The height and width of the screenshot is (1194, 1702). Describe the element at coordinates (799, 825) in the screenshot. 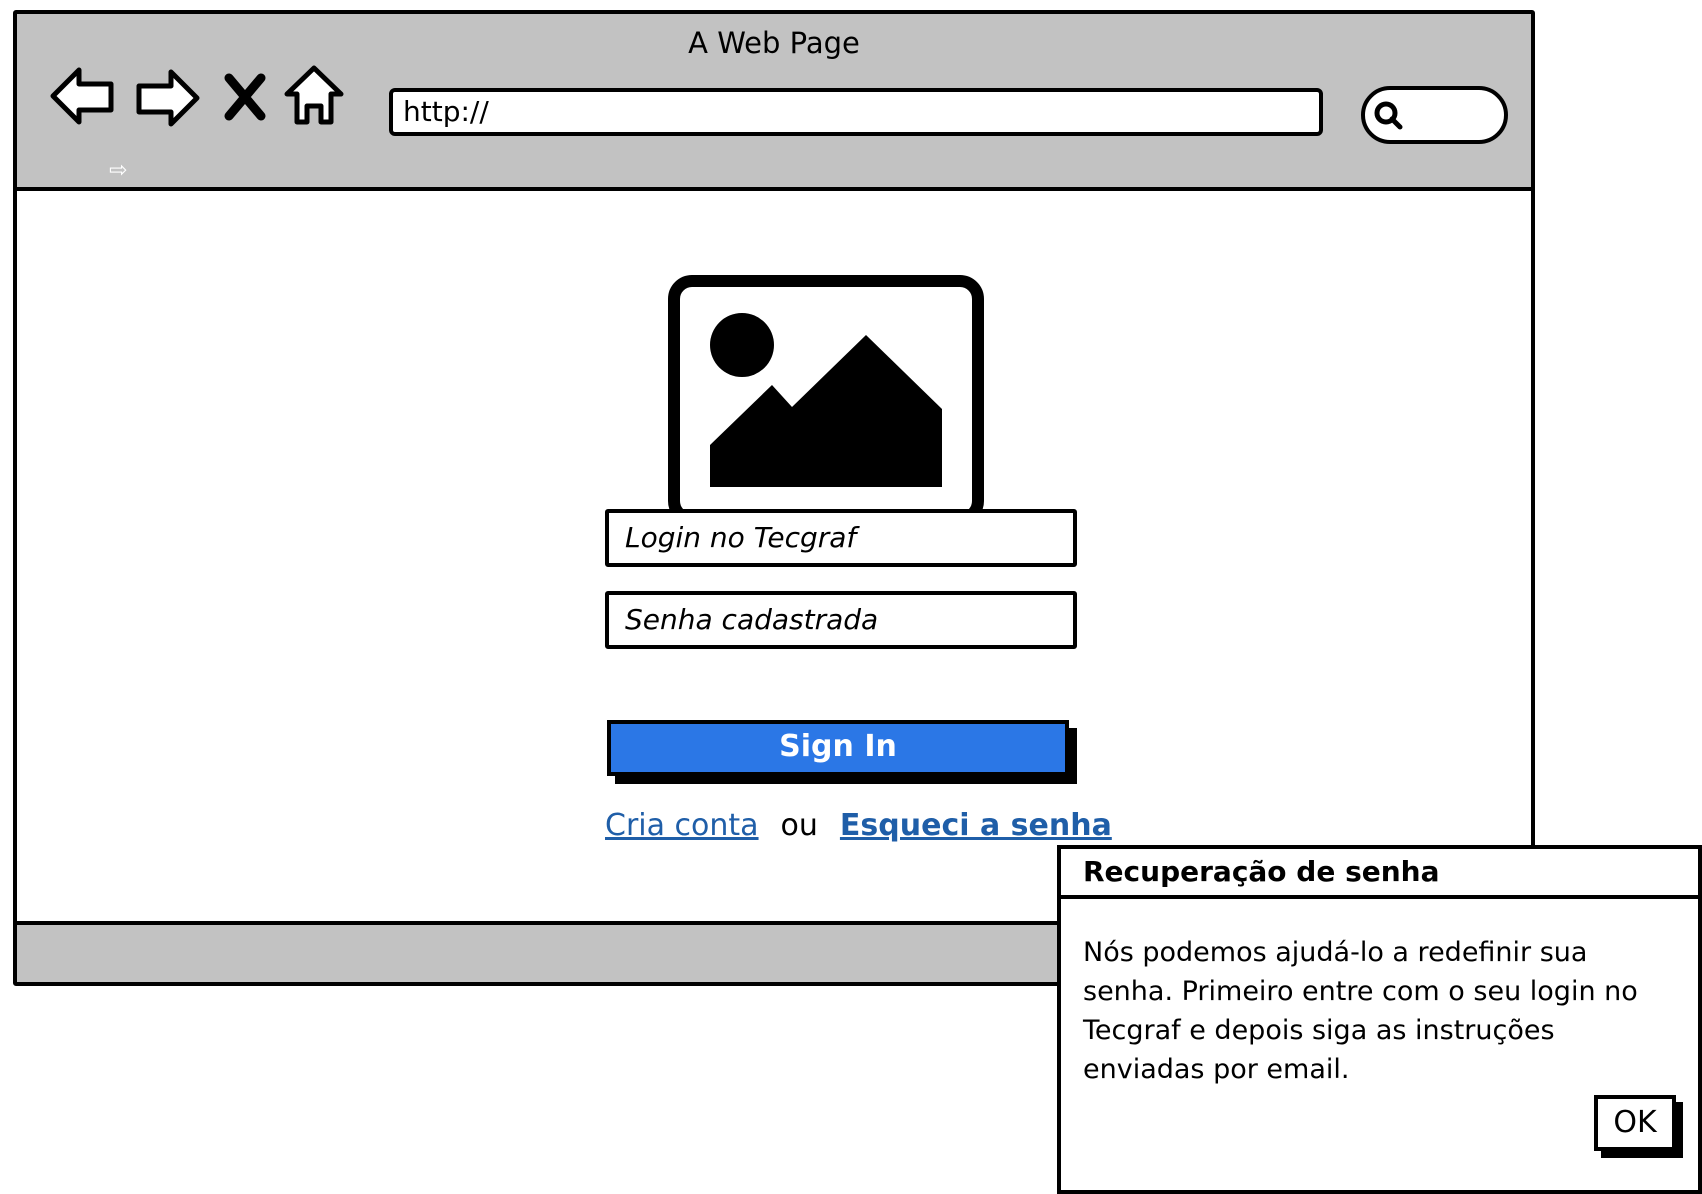

I see `or-text: ou` at that location.